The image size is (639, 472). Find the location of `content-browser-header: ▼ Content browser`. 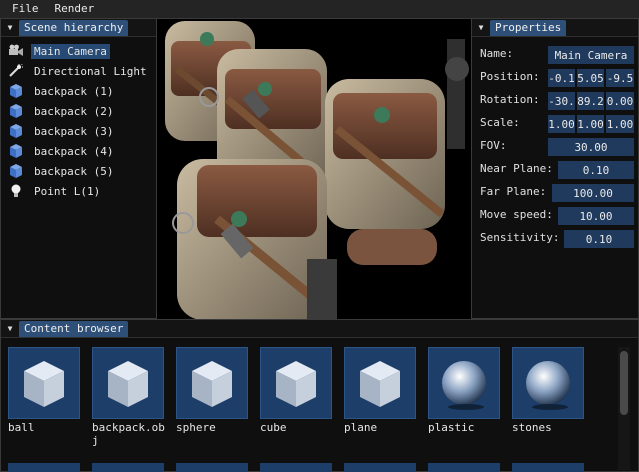

content-browser-header: ▼ Content browser is located at coordinates (319, 329).